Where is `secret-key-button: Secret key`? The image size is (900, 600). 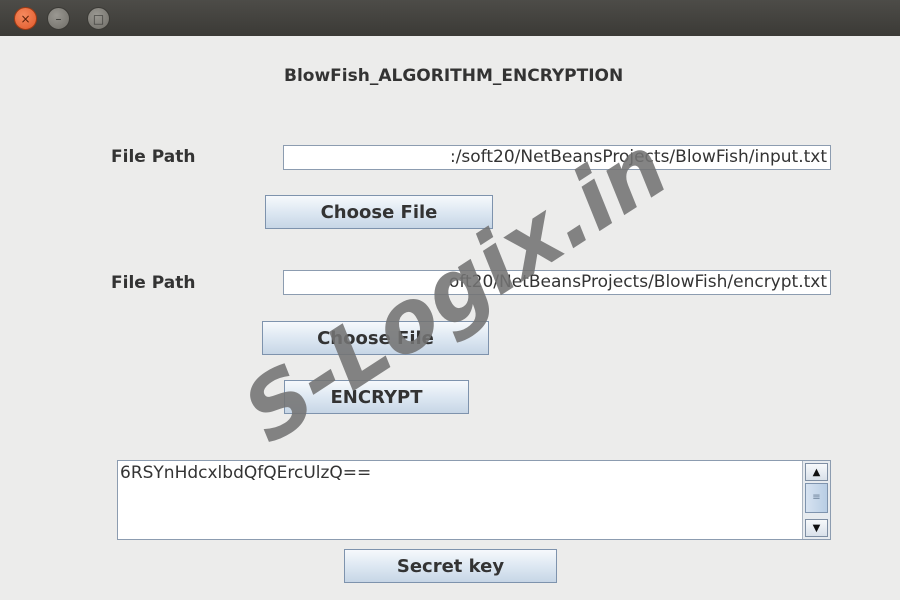 secret-key-button: Secret key is located at coordinates (450, 566).